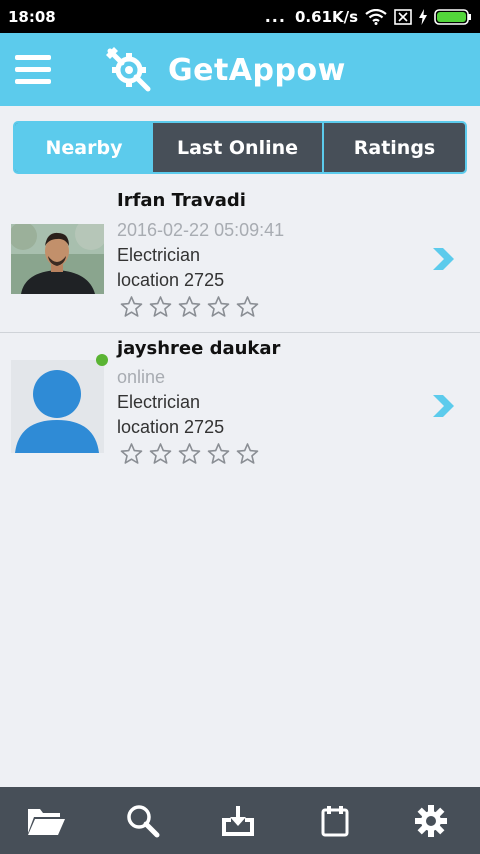 The height and width of the screenshot is (854, 480). I want to click on folder-icon, so click(46, 821).